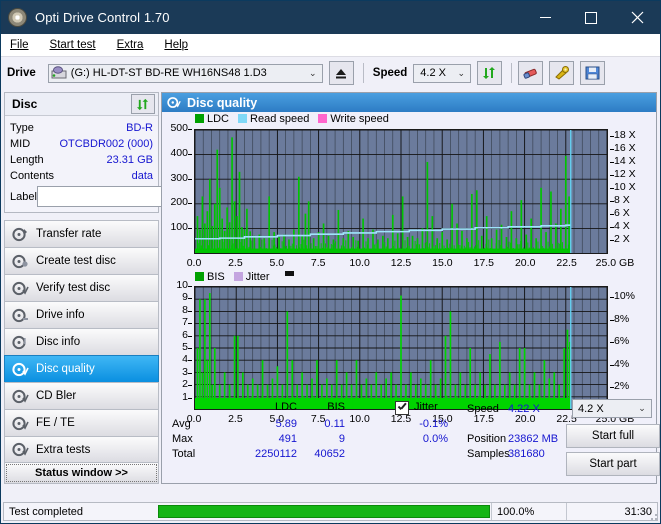  I want to click on stats-row-key-total: Total, so click(184, 454).